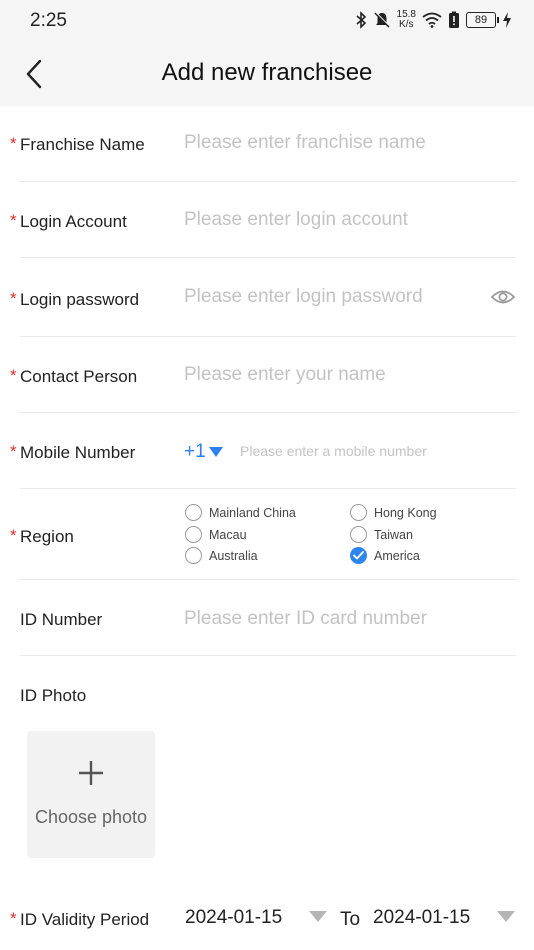 The width and height of the screenshot is (534, 950). I want to click on net-speed-unit: K/s, so click(406, 24).